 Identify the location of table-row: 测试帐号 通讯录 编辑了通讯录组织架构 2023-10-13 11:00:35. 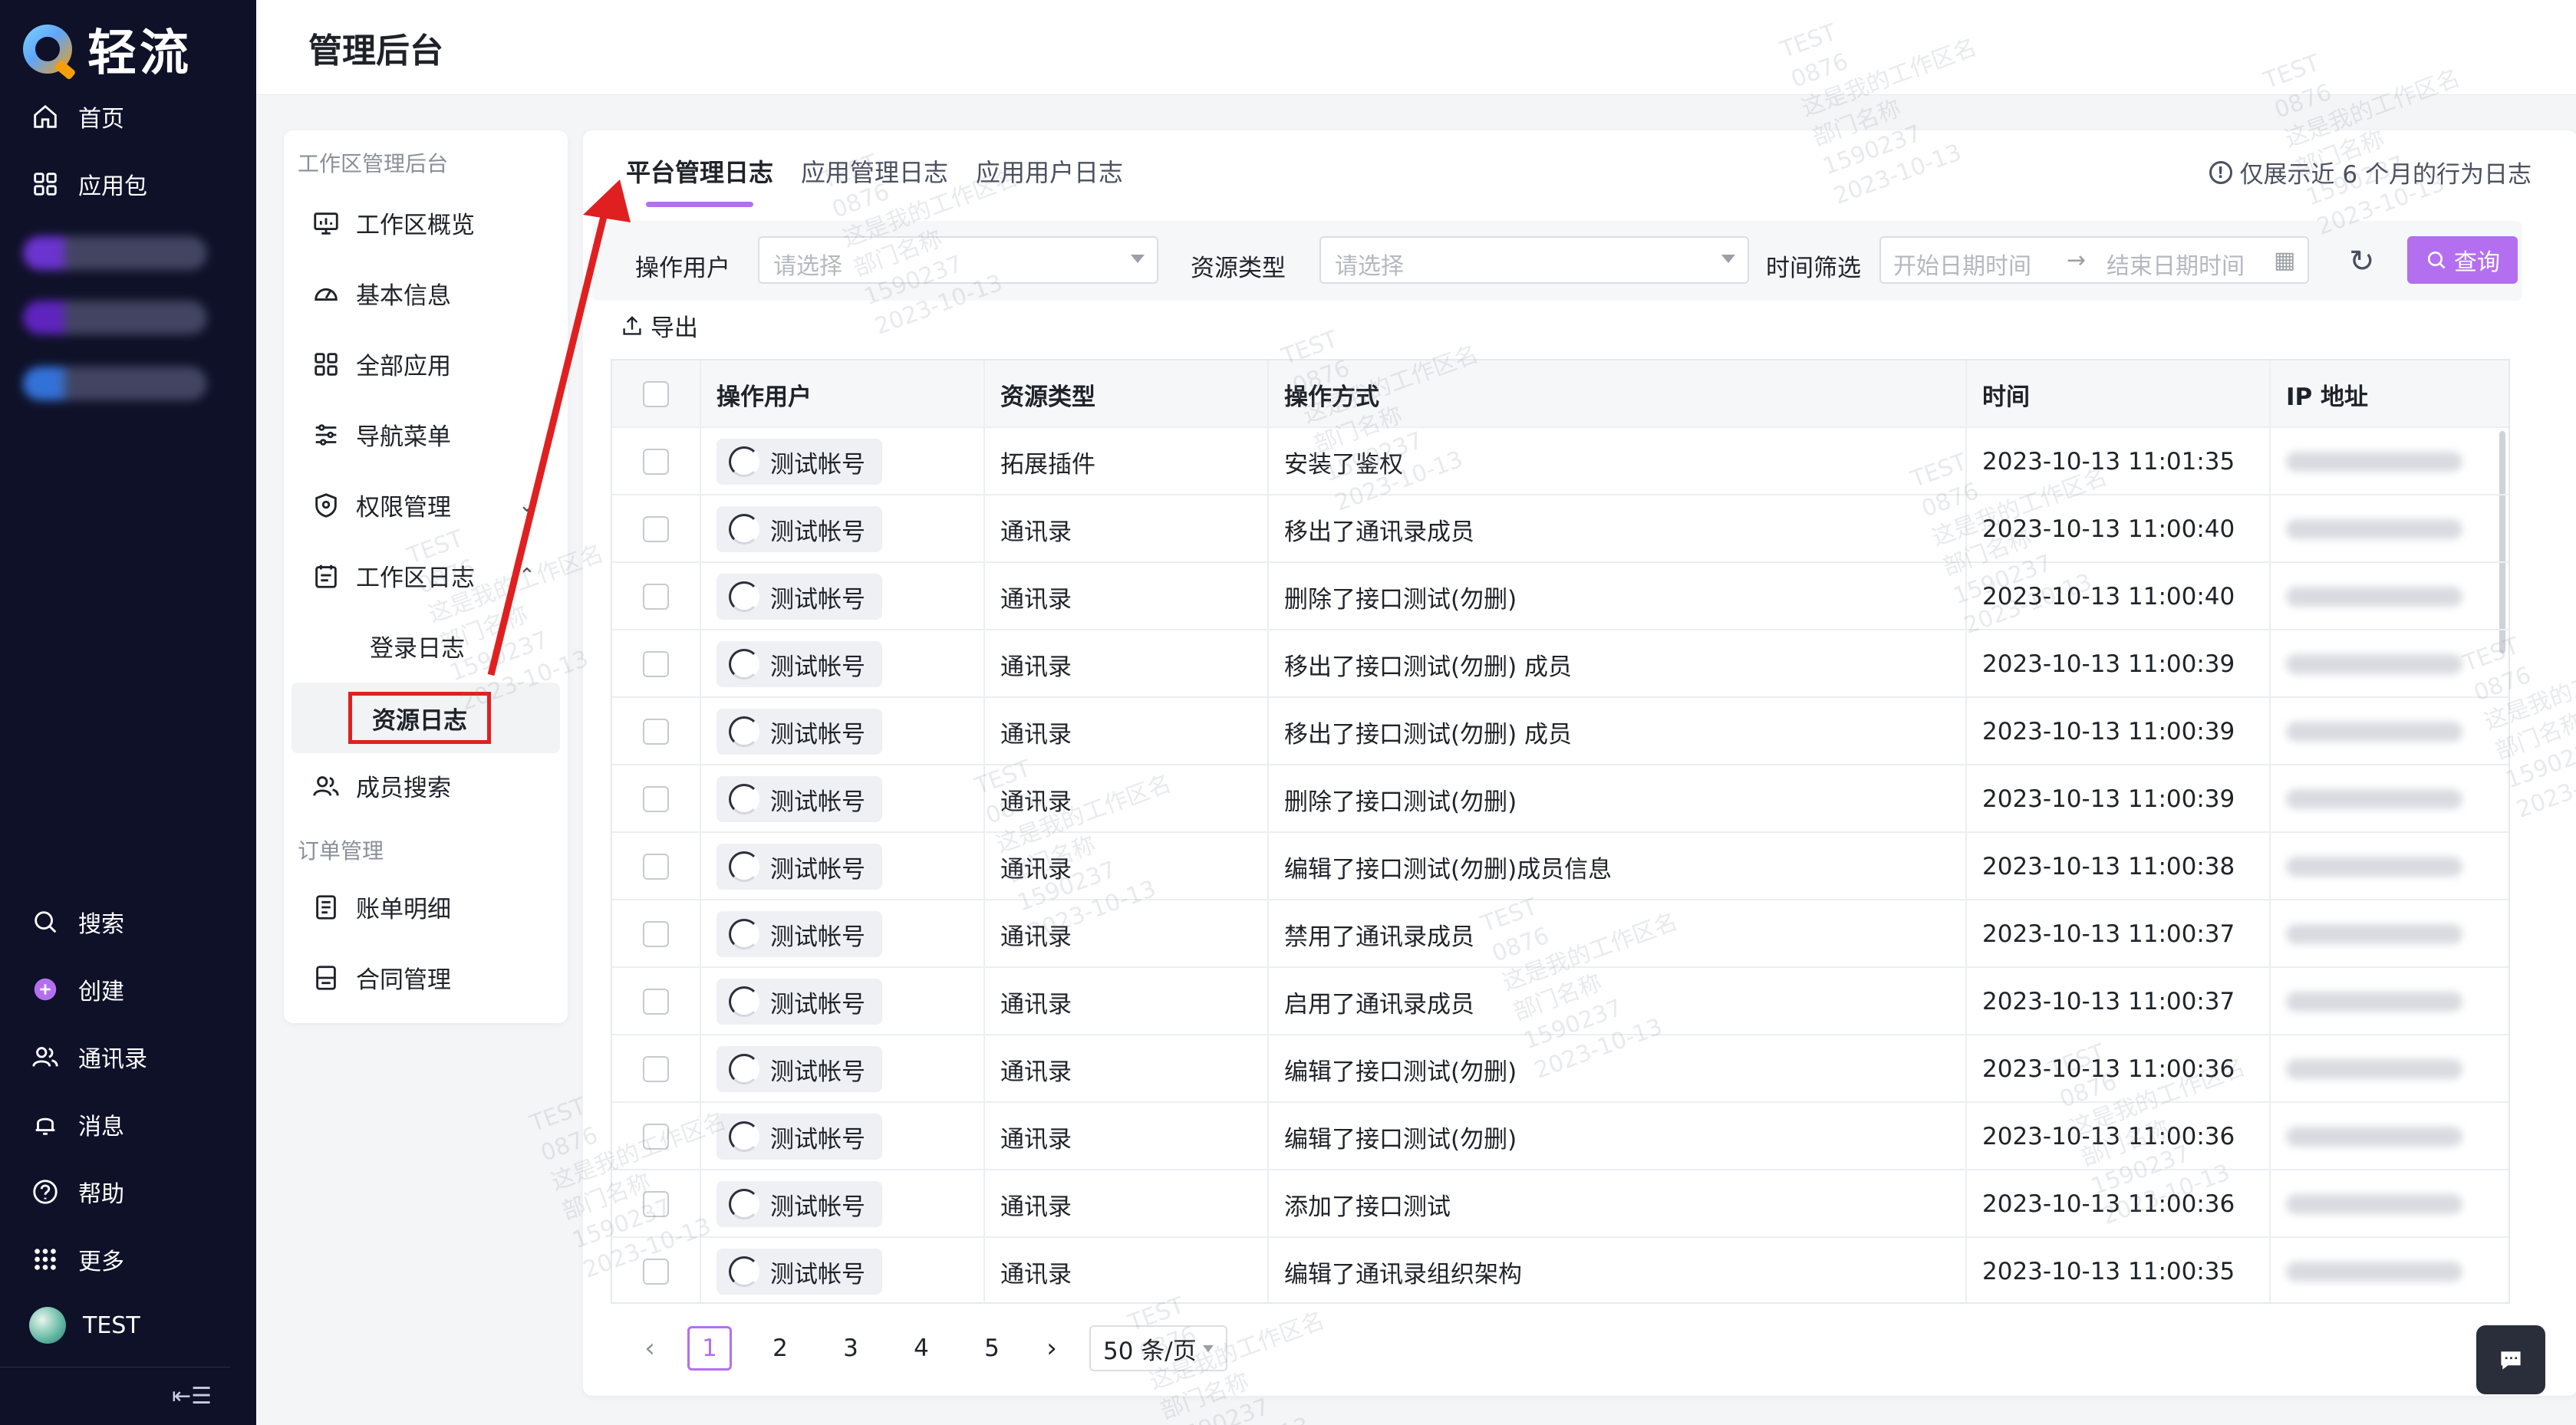
(1560, 1270).